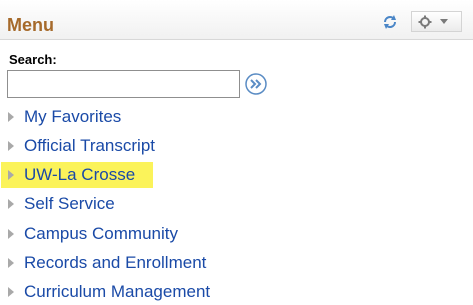 The width and height of the screenshot is (473, 305). I want to click on menu-item-label: Self Service, so click(69, 203).